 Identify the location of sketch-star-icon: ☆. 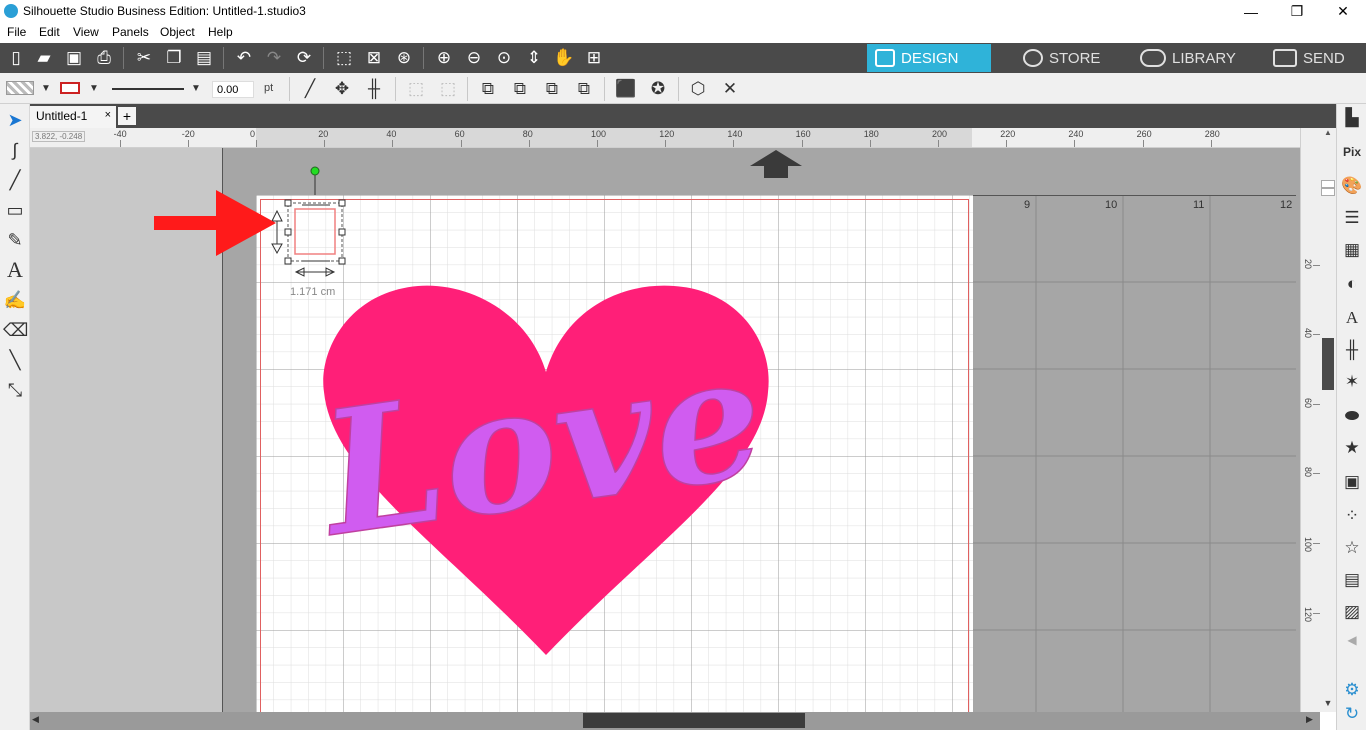
(1352, 548).